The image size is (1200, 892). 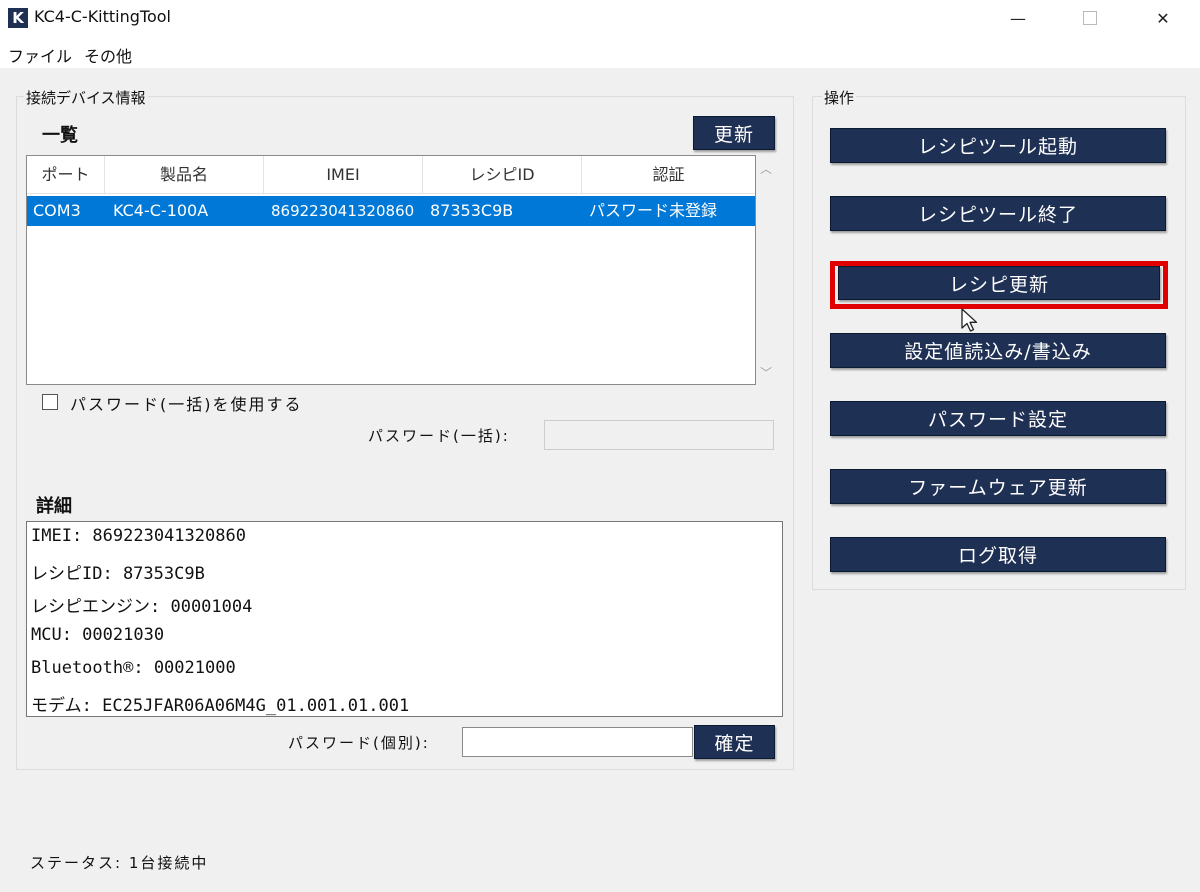 What do you see at coordinates (186, 404) in the screenshot?
I see `use-bulk-password-label: パスワード(一括)を使用する` at bounding box center [186, 404].